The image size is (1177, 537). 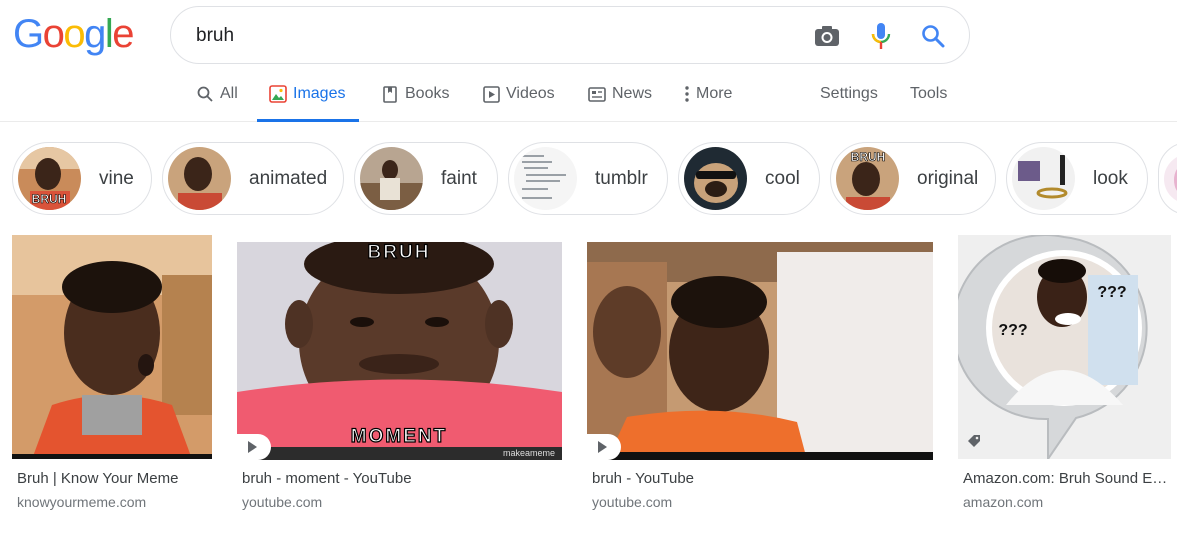 I want to click on tab-label: More, so click(x=714, y=93).